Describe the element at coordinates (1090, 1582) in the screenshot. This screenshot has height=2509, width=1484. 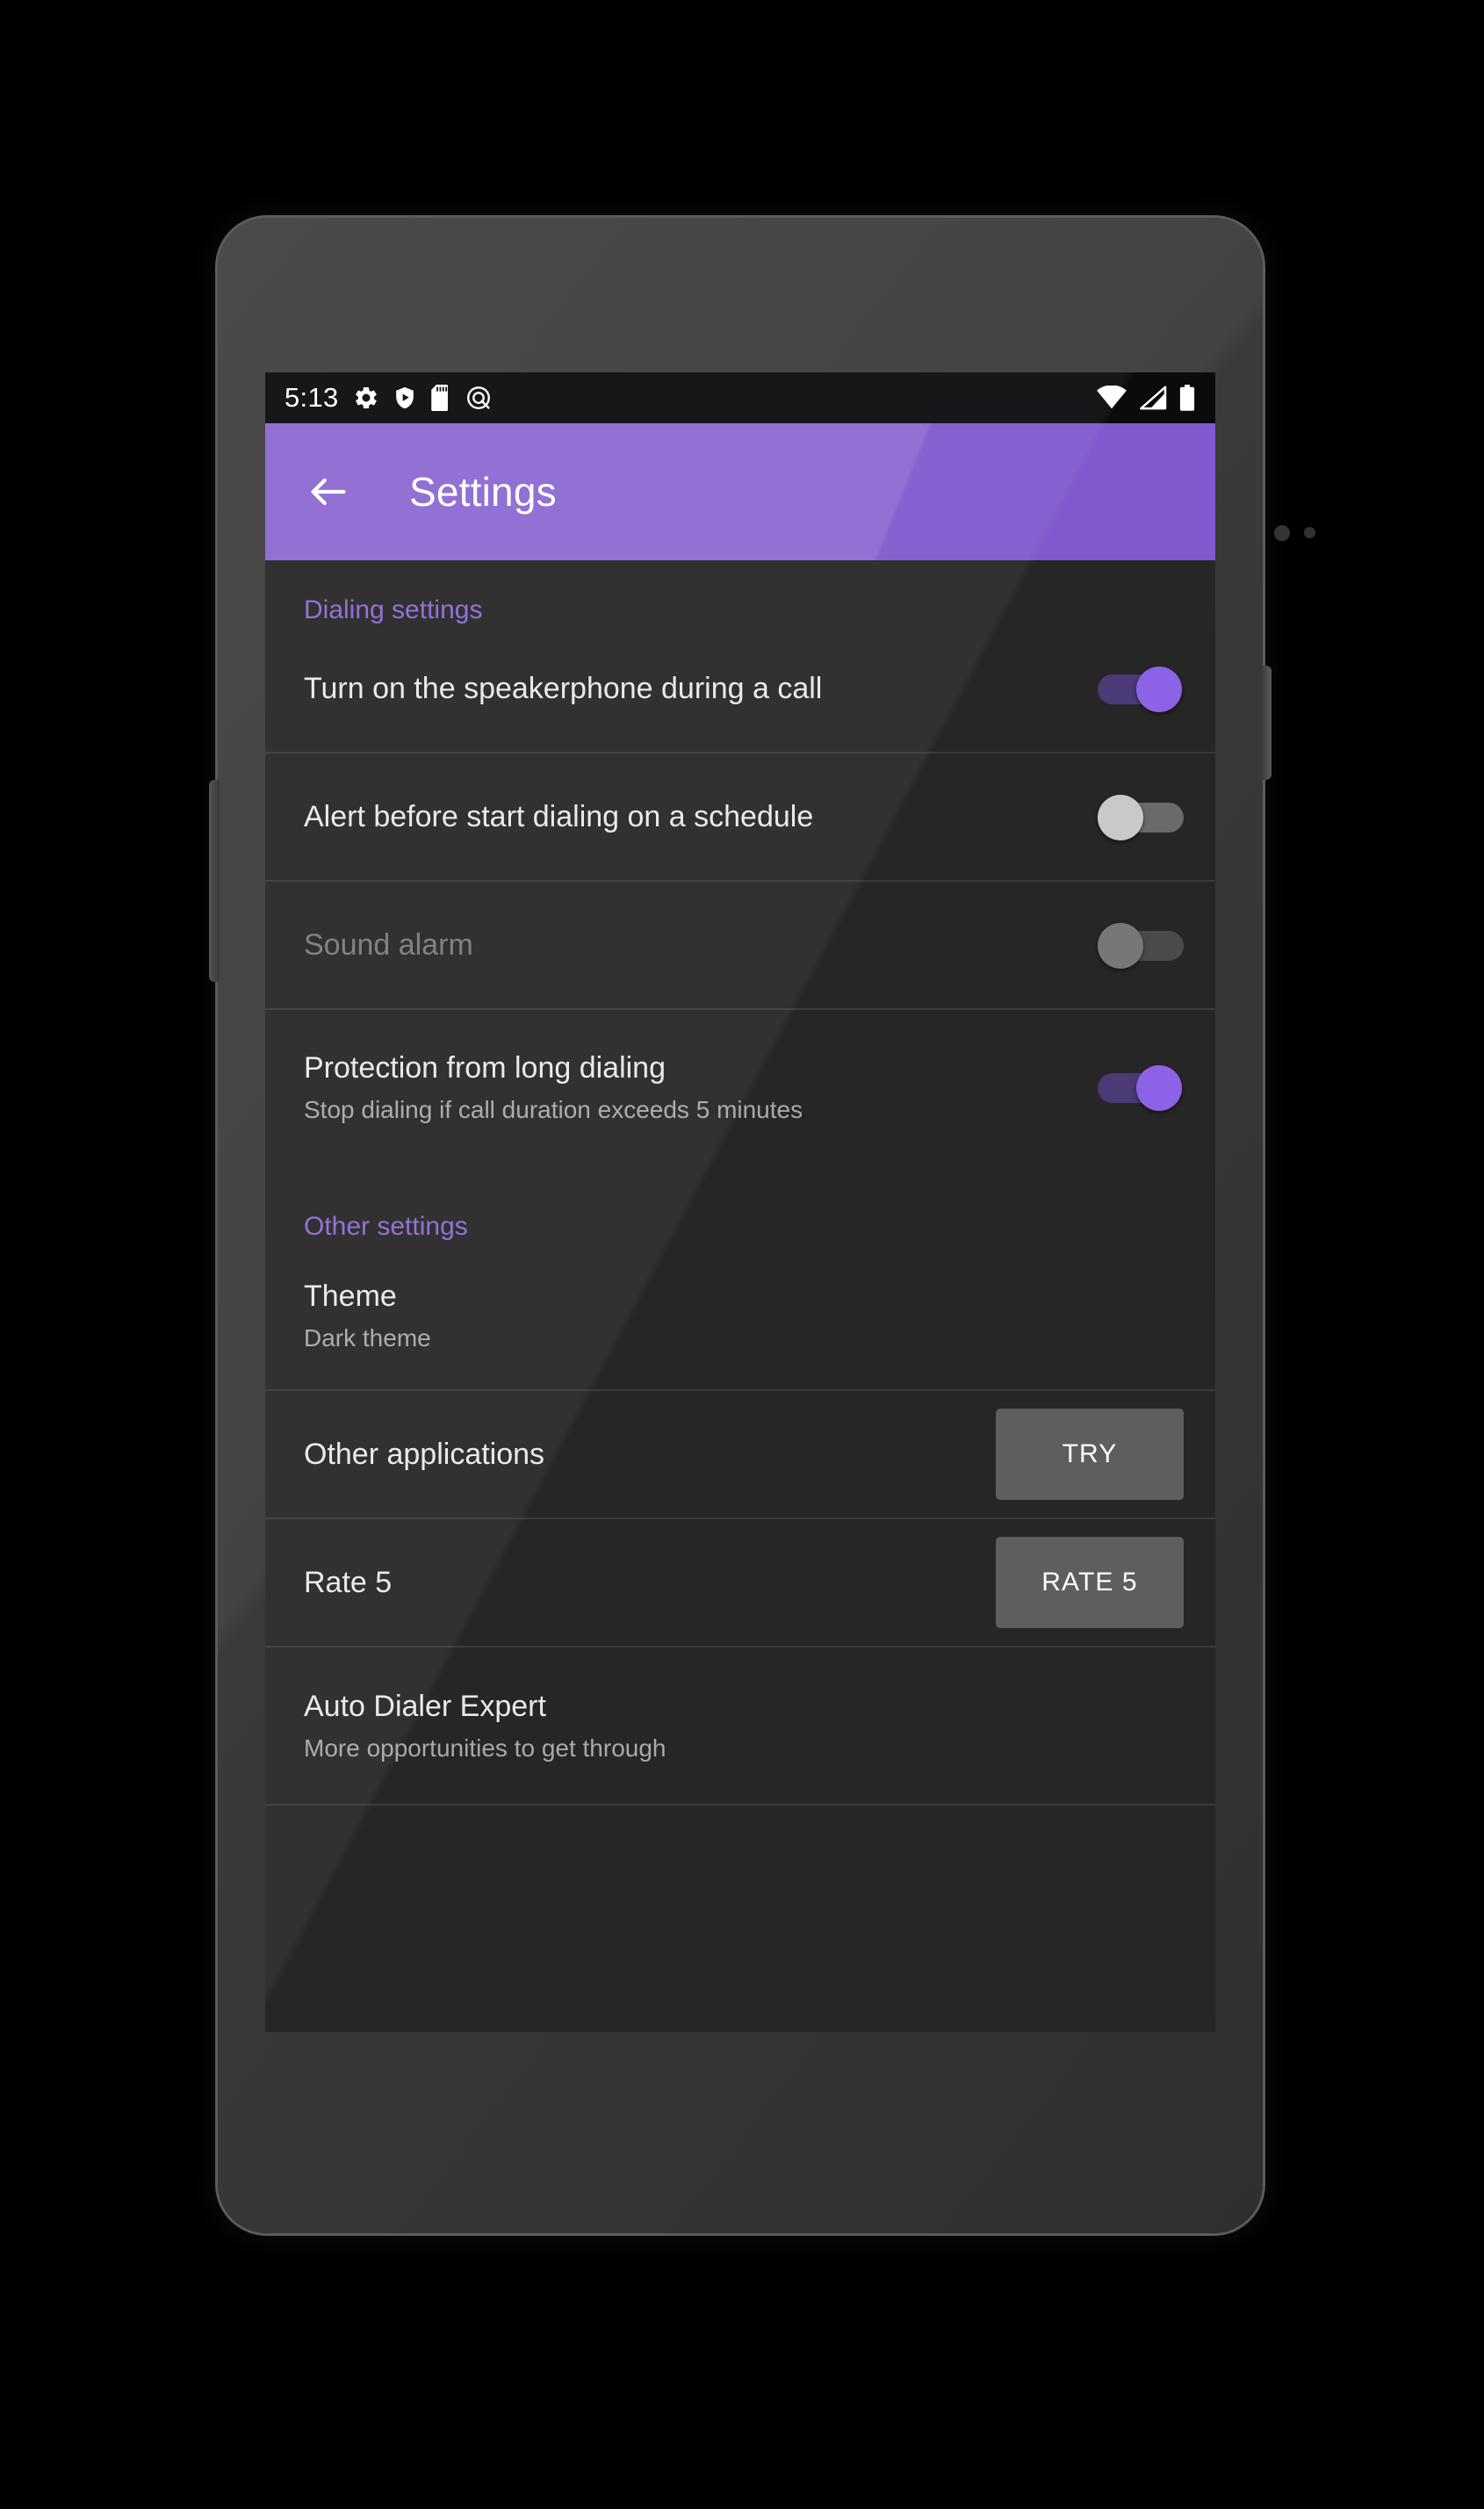
I see `rate-5-button: RATE 5` at that location.